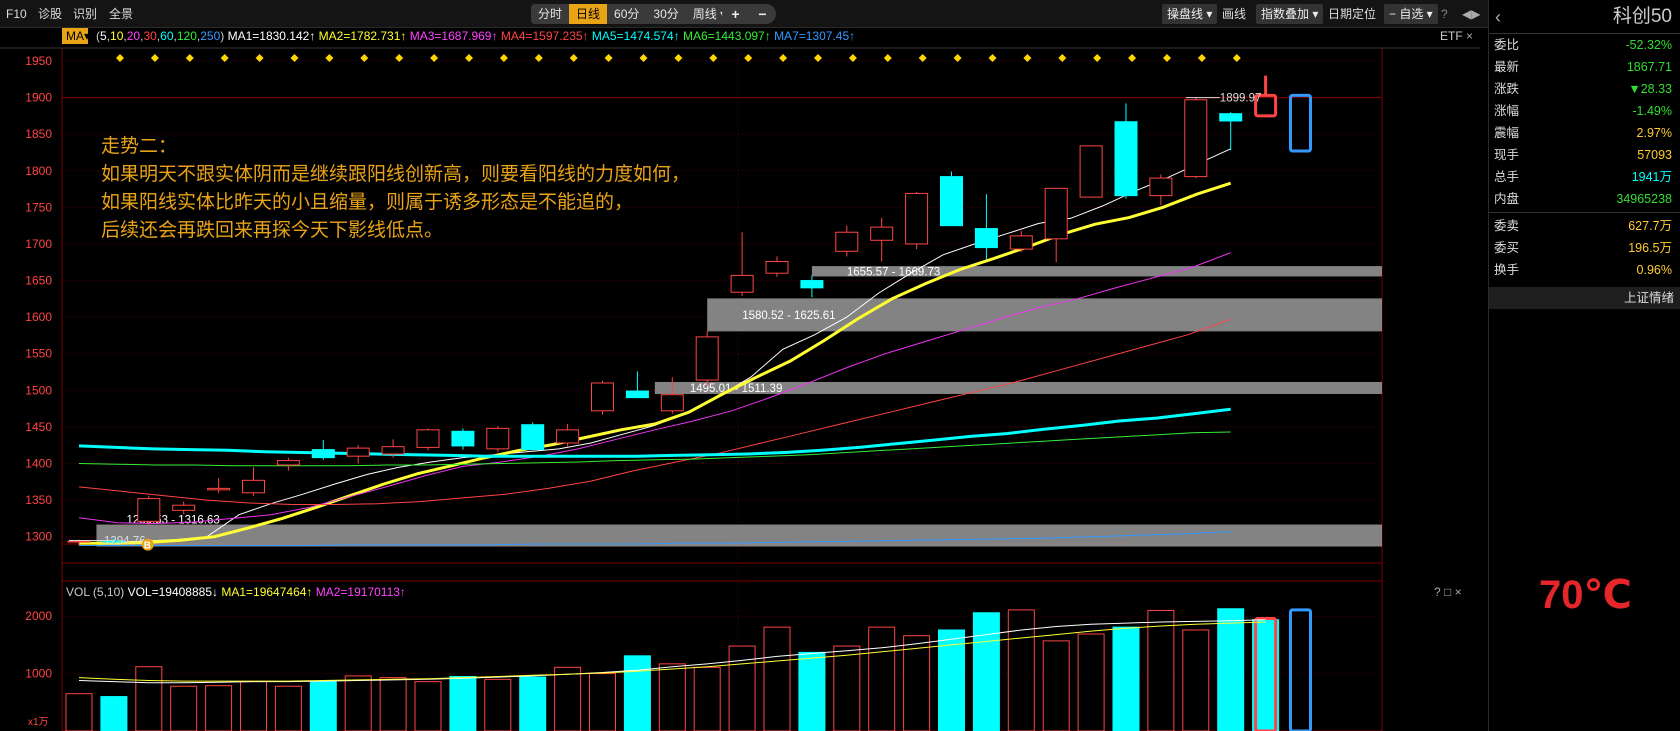 This screenshot has width=1680, height=731. What do you see at coordinates (1451, 36) in the screenshot?
I see `etf-label: ETF` at bounding box center [1451, 36].